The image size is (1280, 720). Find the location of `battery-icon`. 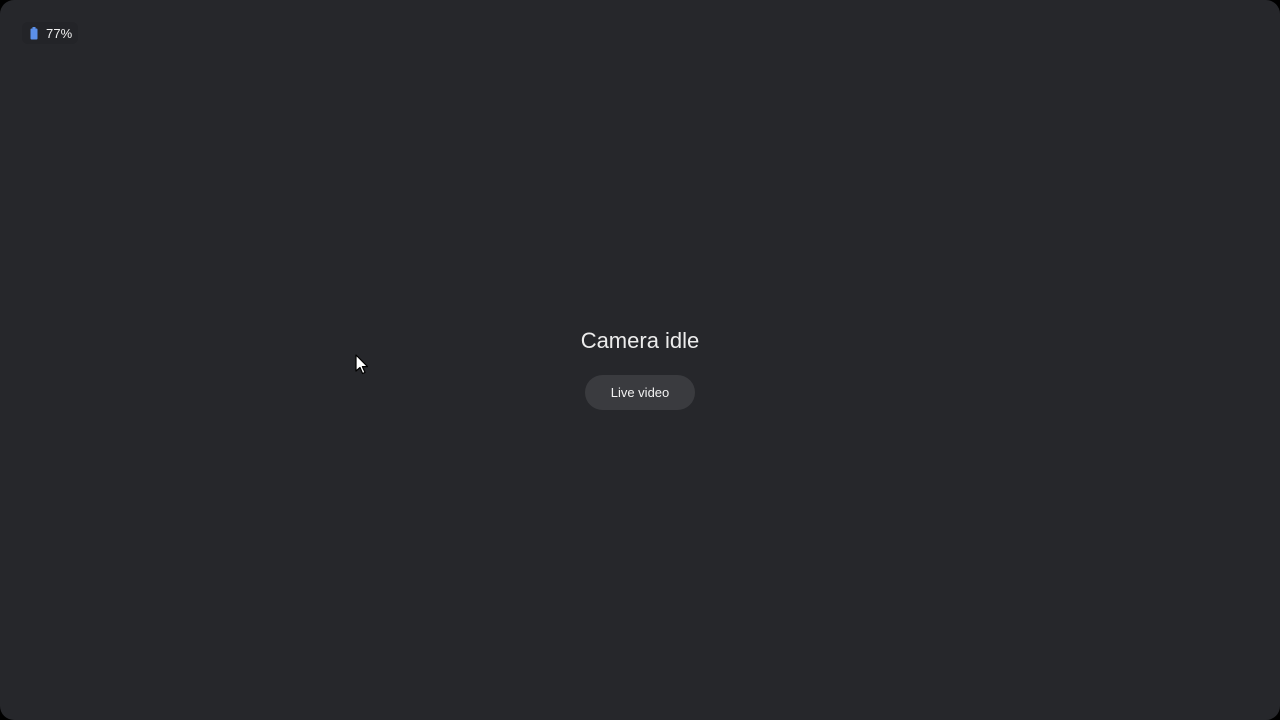

battery-icon is located at coordinates (35, 33).